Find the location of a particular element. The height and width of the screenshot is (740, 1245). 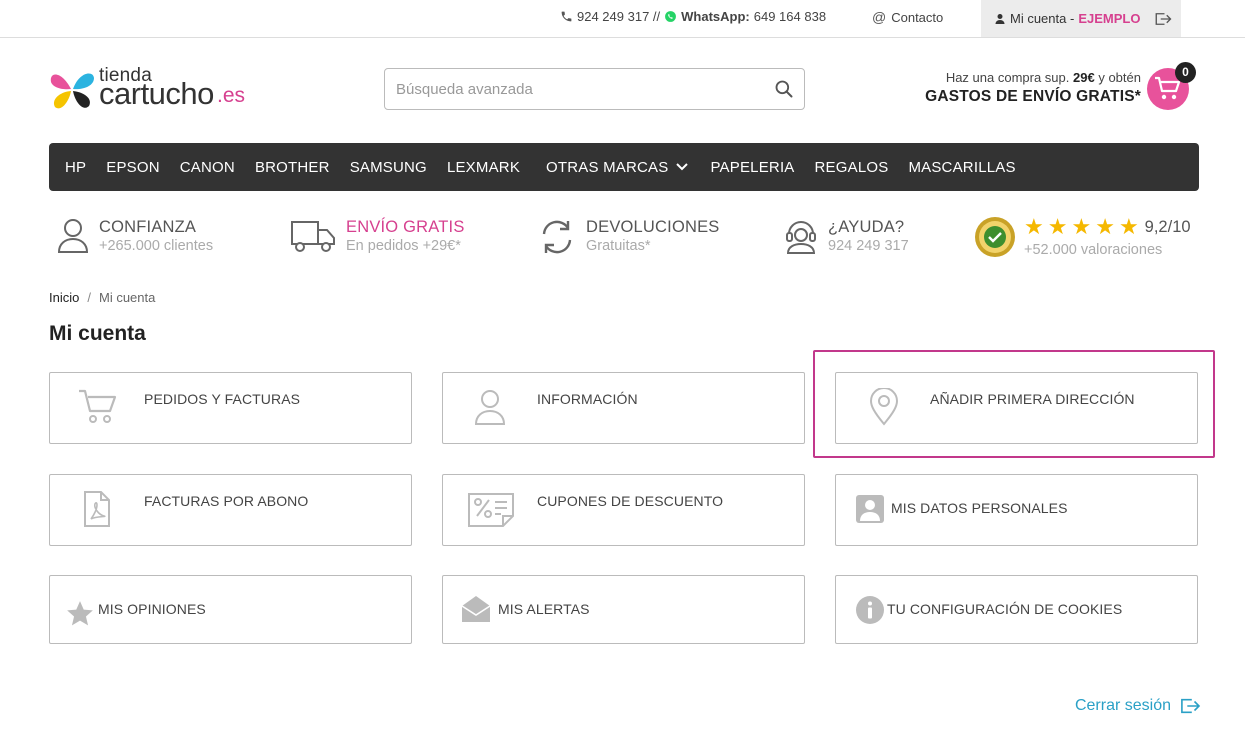

envelope-icon is located at coordinates (476, 609).